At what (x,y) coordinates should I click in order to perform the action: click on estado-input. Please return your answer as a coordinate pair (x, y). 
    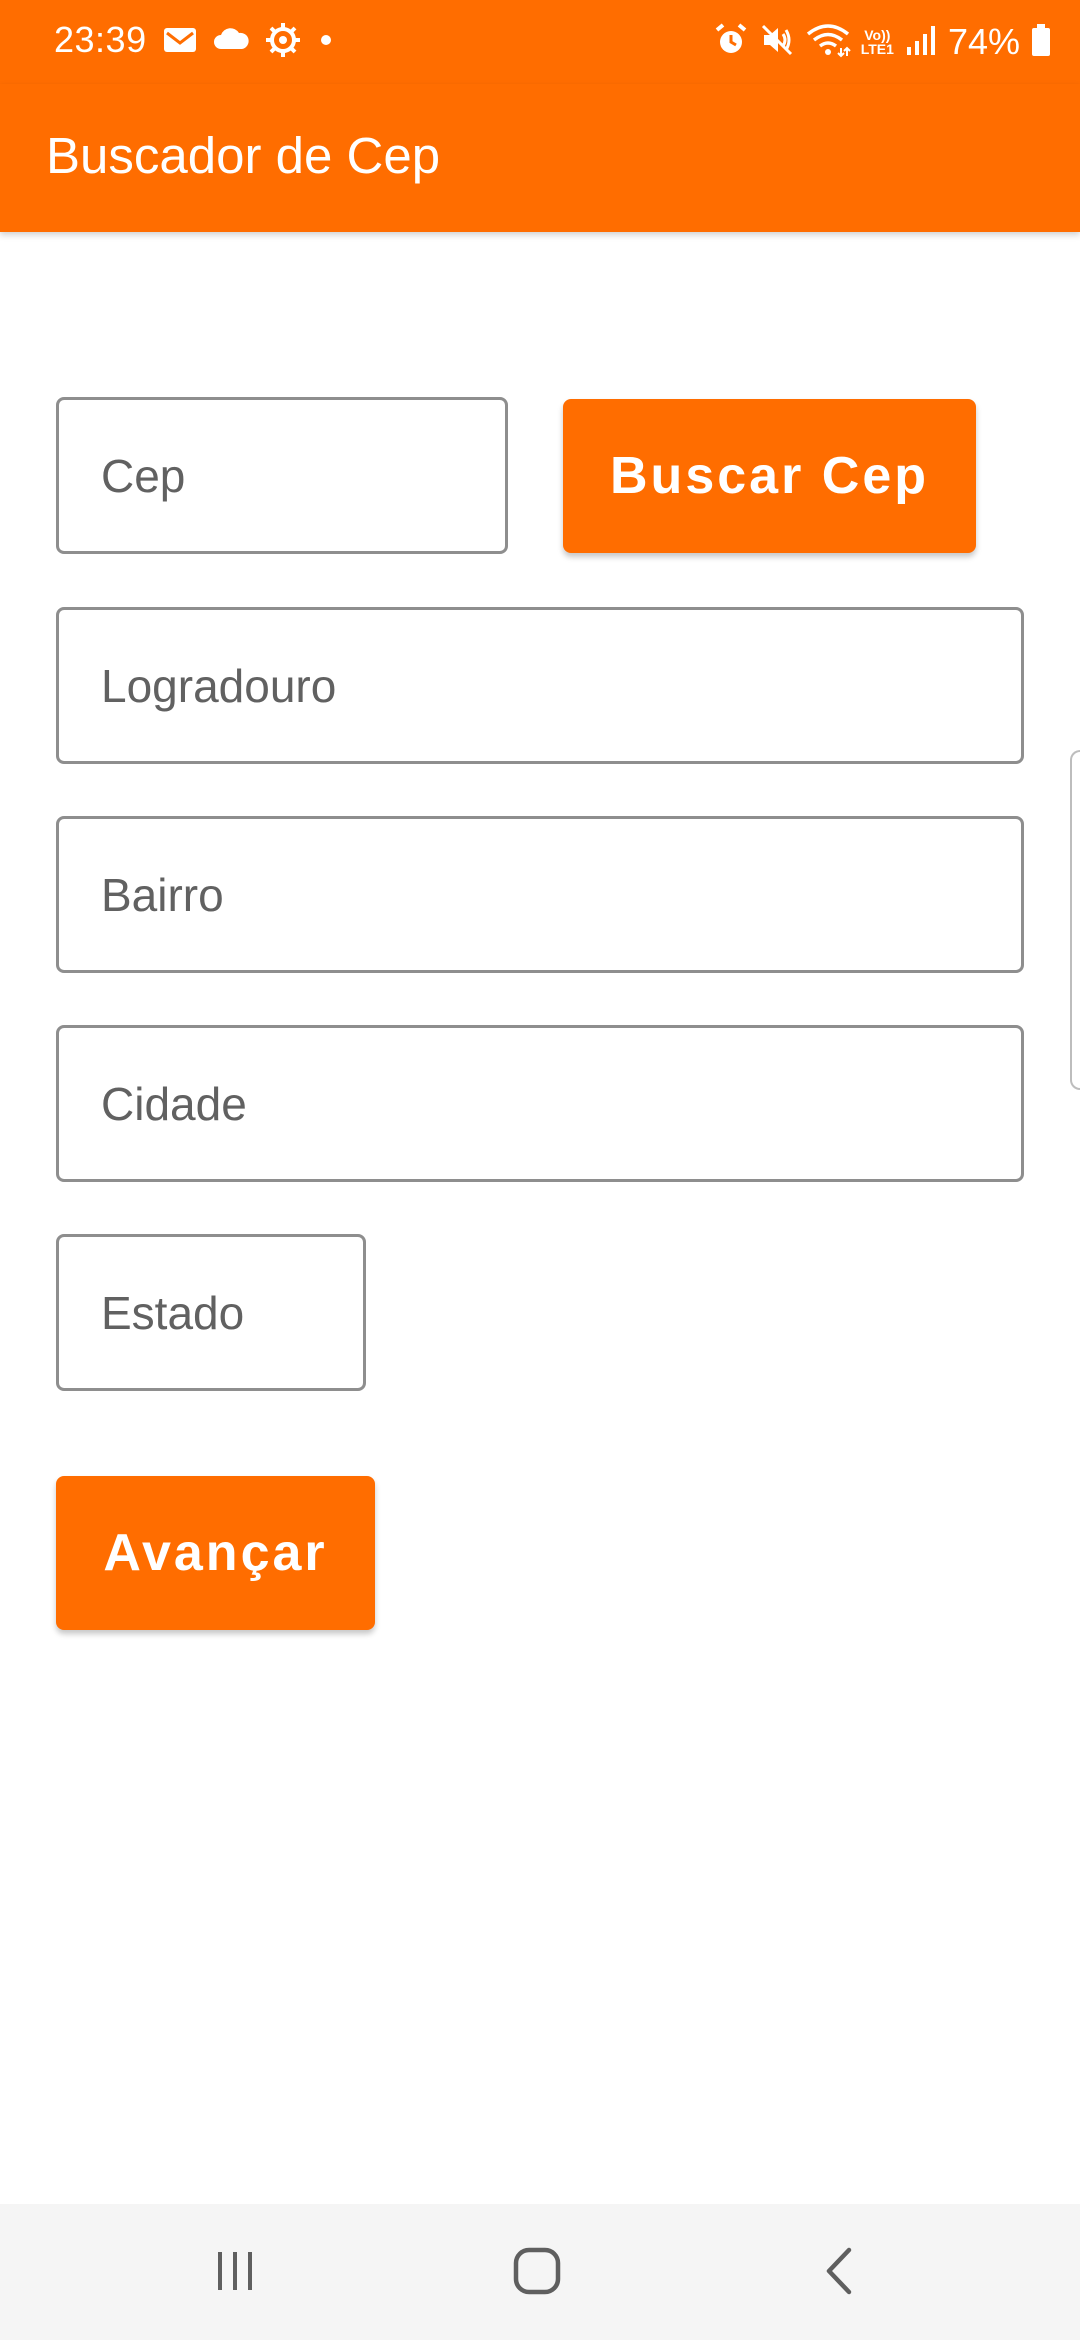
    Looking at the image, I should click on (211, 1312).